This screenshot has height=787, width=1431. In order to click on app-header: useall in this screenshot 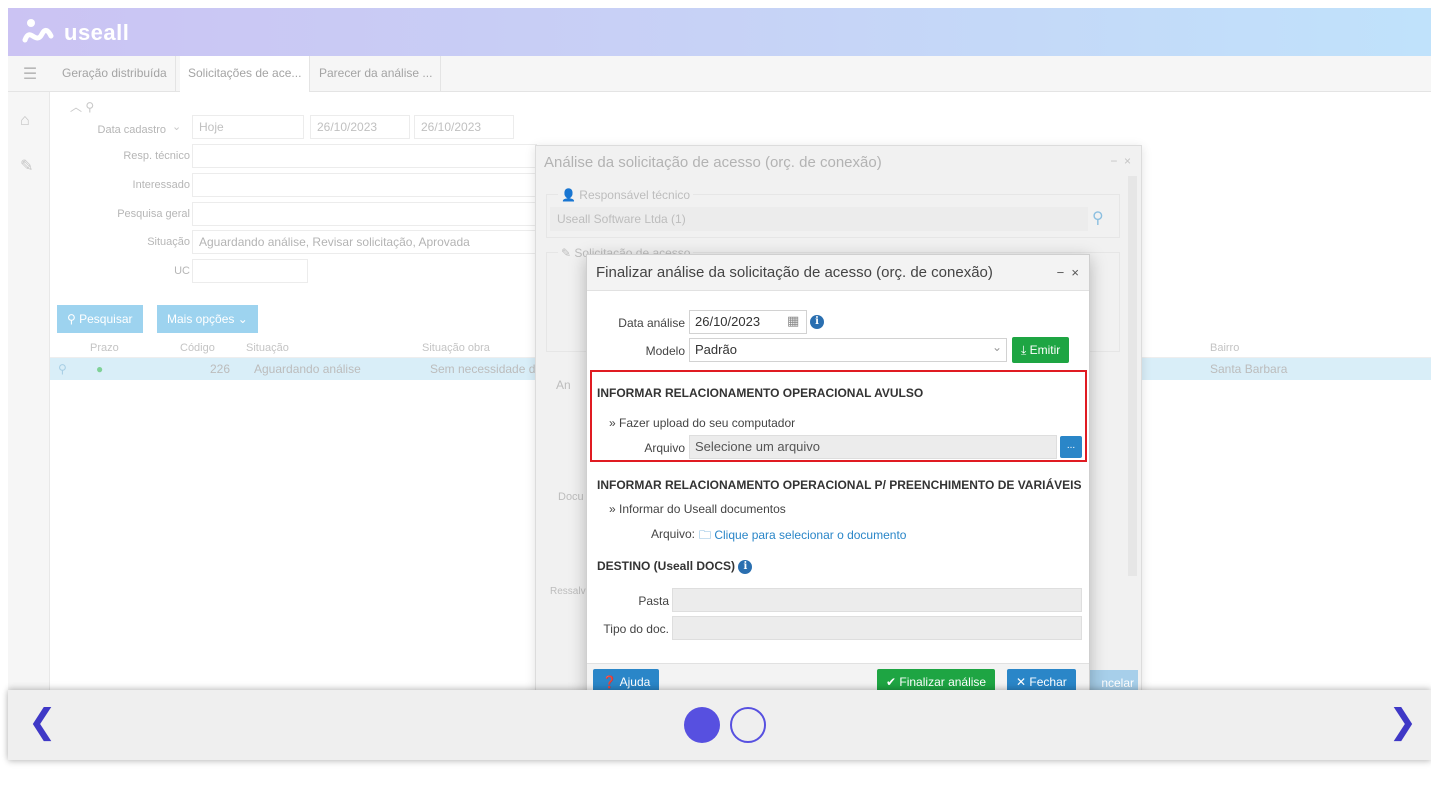, I will do `click(719, 32)`.